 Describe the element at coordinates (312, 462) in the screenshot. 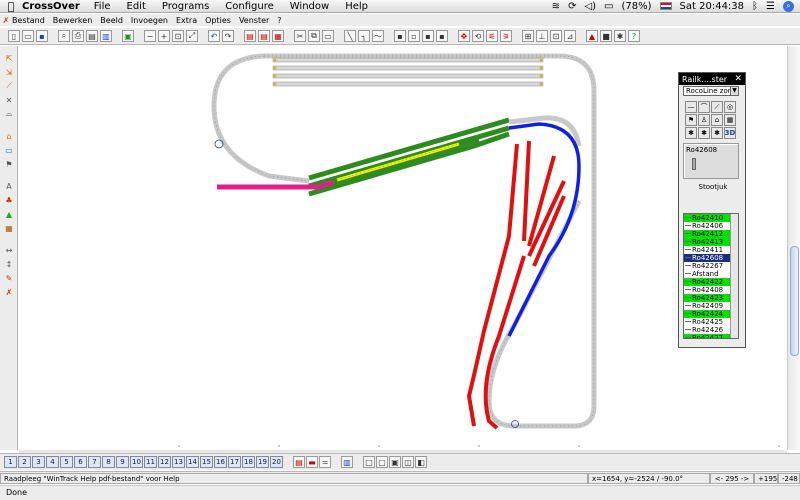

I see `layer-color-icon: ▬` at that location.